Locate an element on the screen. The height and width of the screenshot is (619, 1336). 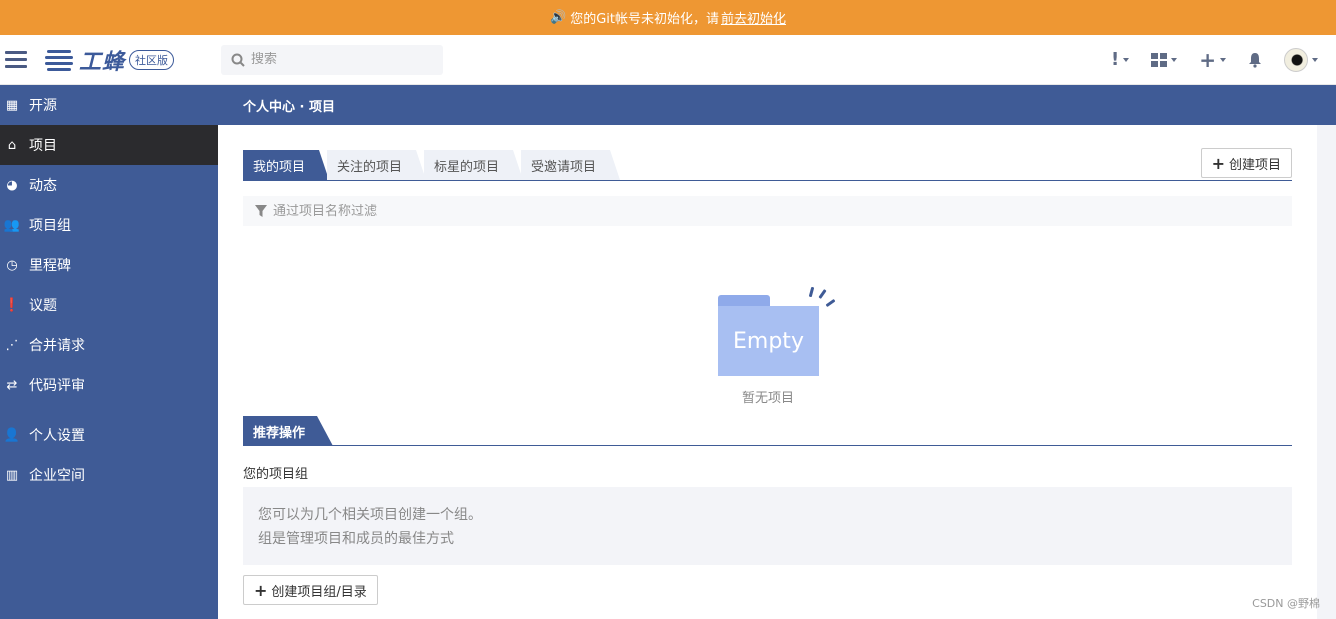
create-dropdown: + is located at coordinates (1212, 60).